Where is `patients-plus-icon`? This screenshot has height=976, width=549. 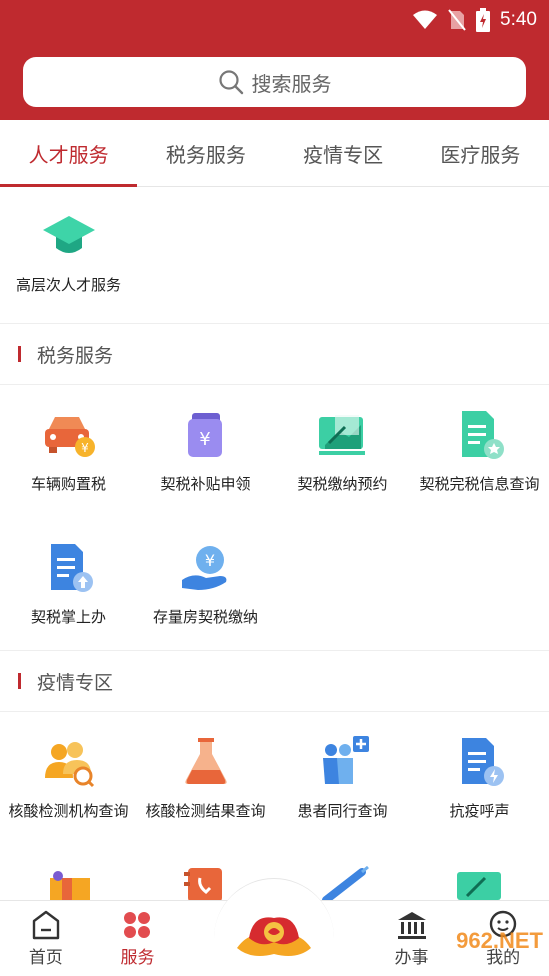 patients-plus-icon is located at coordinates (343, 762).